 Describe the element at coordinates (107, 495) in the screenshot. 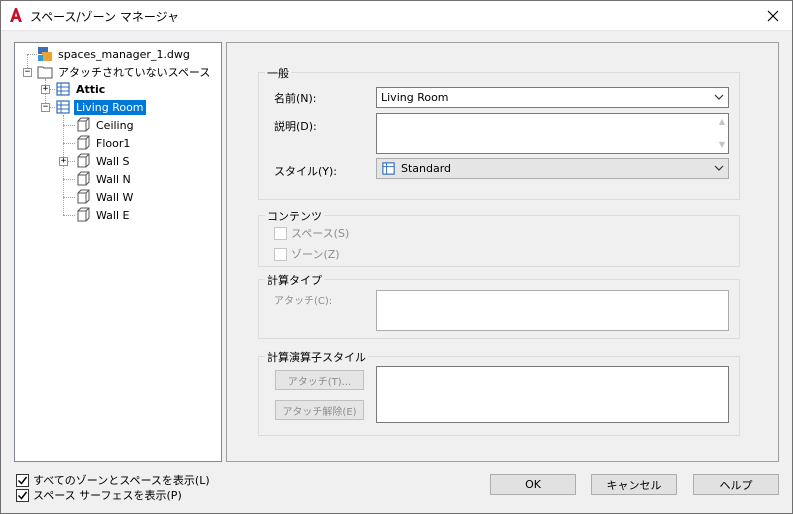

I see `show-surfaces-label: スペース サーフェスを表示(P)` at that location.